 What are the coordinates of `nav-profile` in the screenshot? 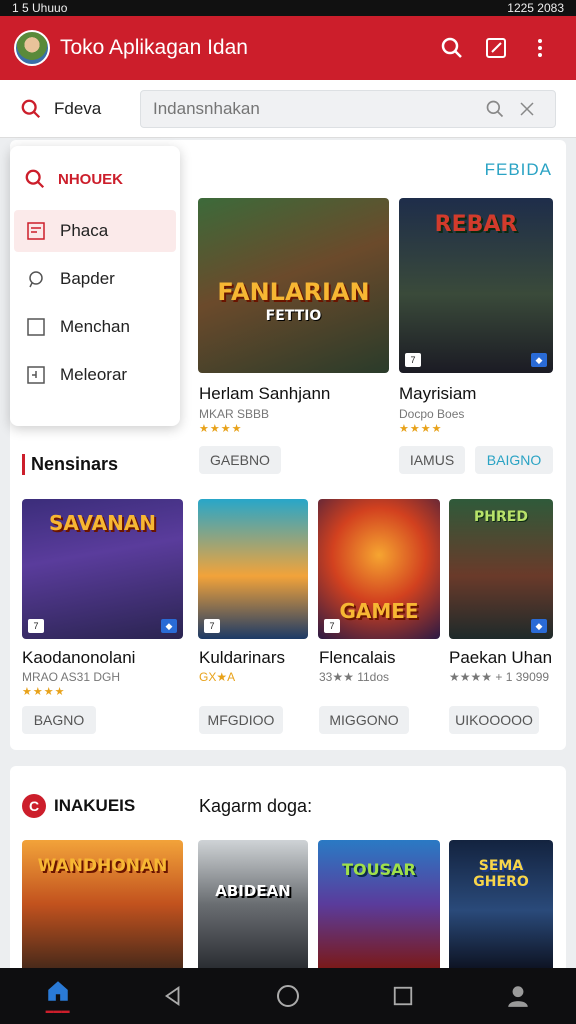 It's located at (518, 996).